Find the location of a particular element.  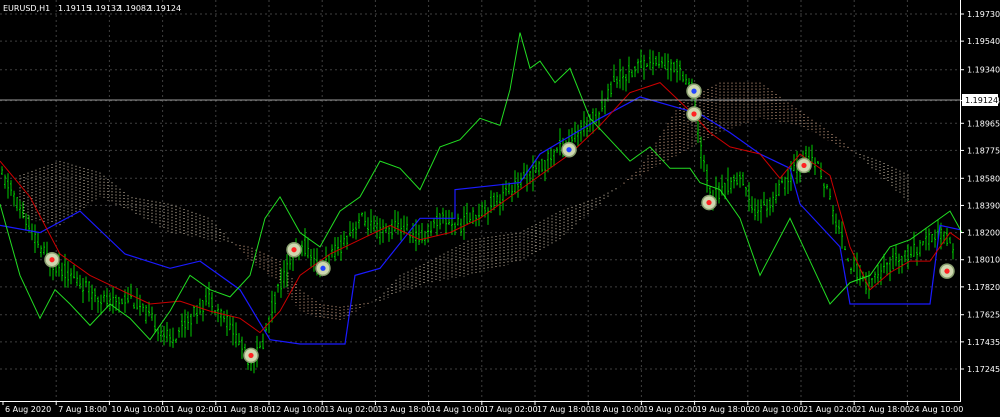

x-tick-label: 21 Aug 02:00 is located at coordinates (830, 409).